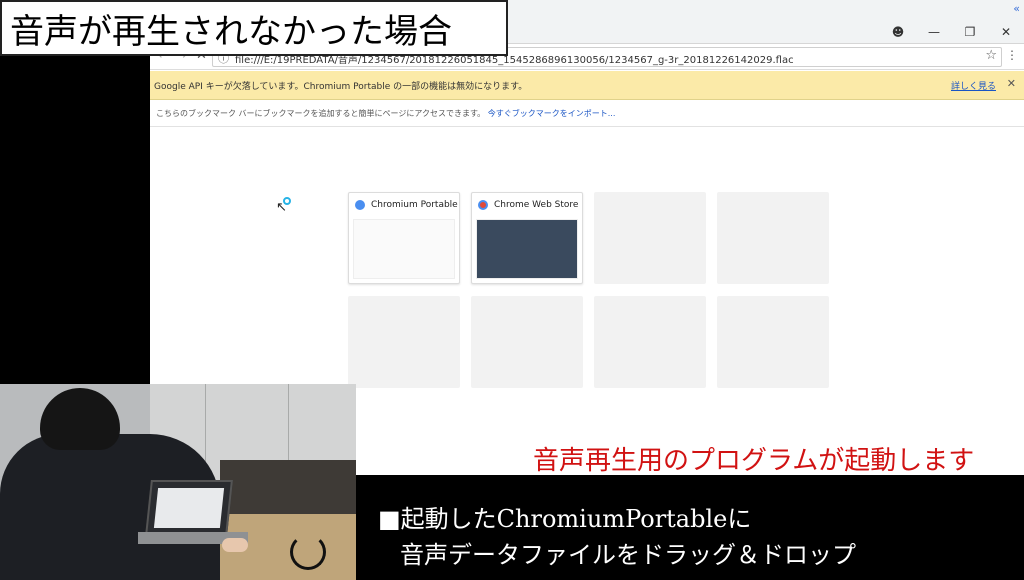 This screenshot has height=580, width=1024. Describe the element at coordinates (898, 32) in the screenshot. I see `account-icon: ☻` at that location.